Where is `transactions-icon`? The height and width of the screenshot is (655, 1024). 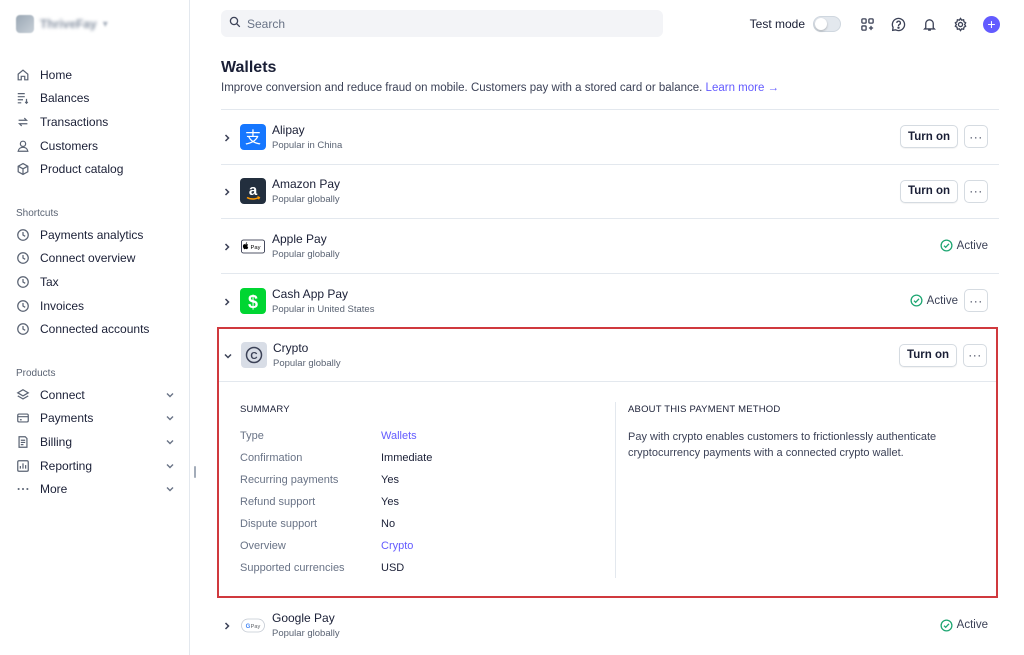
transactions-icon is located at coordinates (23, 122).